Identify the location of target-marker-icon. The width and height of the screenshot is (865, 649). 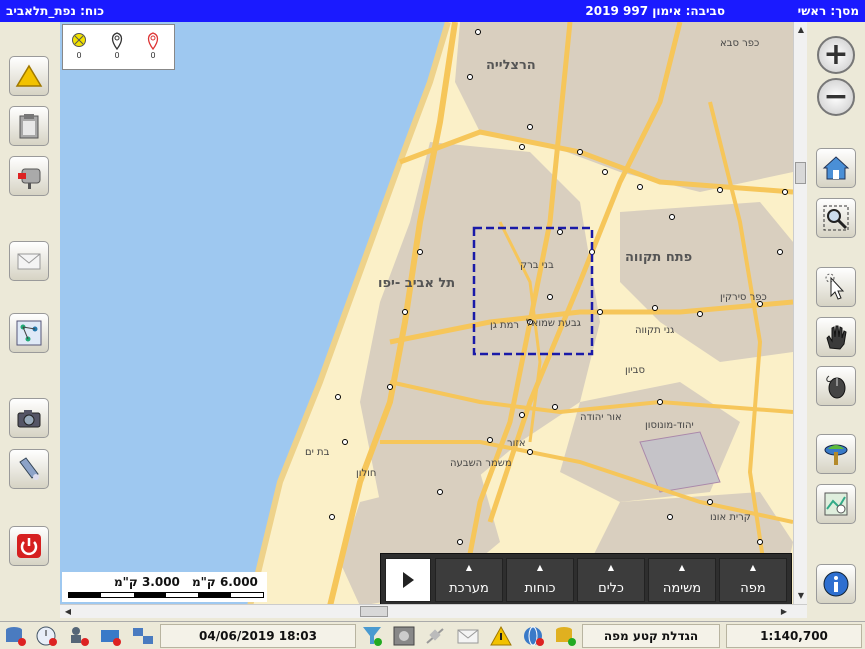
(79, 40).